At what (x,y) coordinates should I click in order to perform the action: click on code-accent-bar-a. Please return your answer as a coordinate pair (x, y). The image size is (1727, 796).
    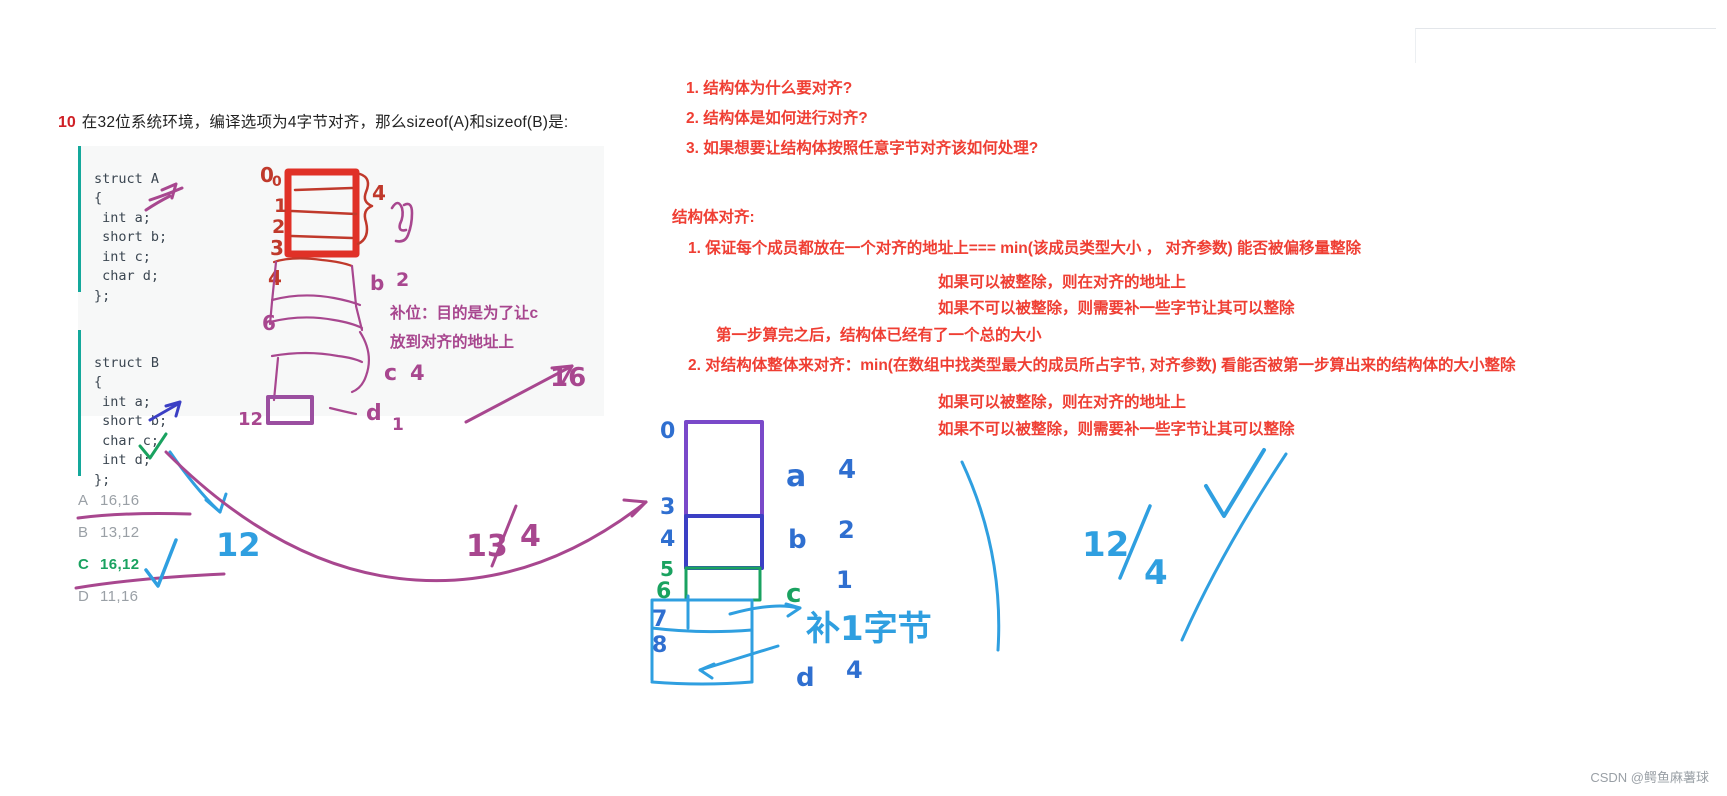
    Looking at the image, I should click on (79, 219).